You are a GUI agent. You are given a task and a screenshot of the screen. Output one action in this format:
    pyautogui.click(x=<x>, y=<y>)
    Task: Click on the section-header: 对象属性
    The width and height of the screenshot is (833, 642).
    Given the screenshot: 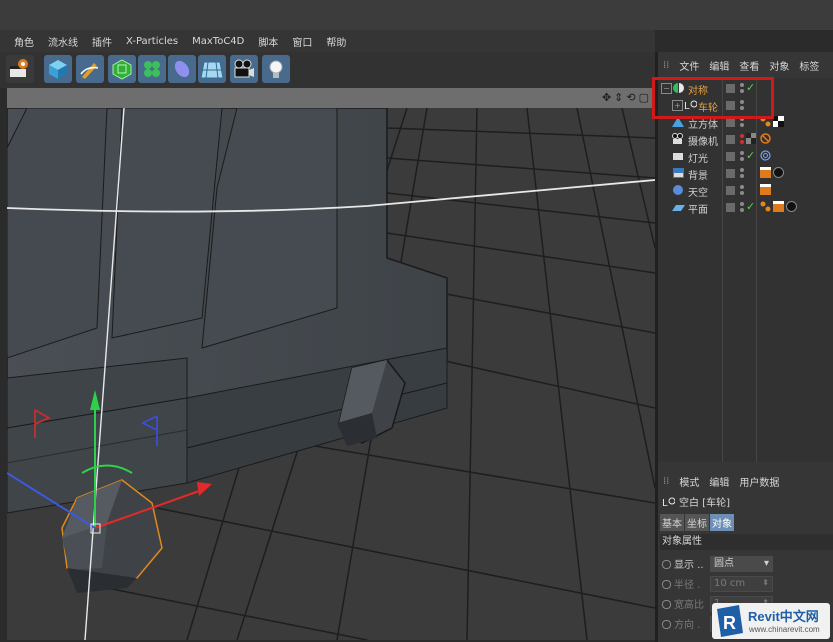 What is the action you would take?
    pyautogui.click(x=746, y=542)
    